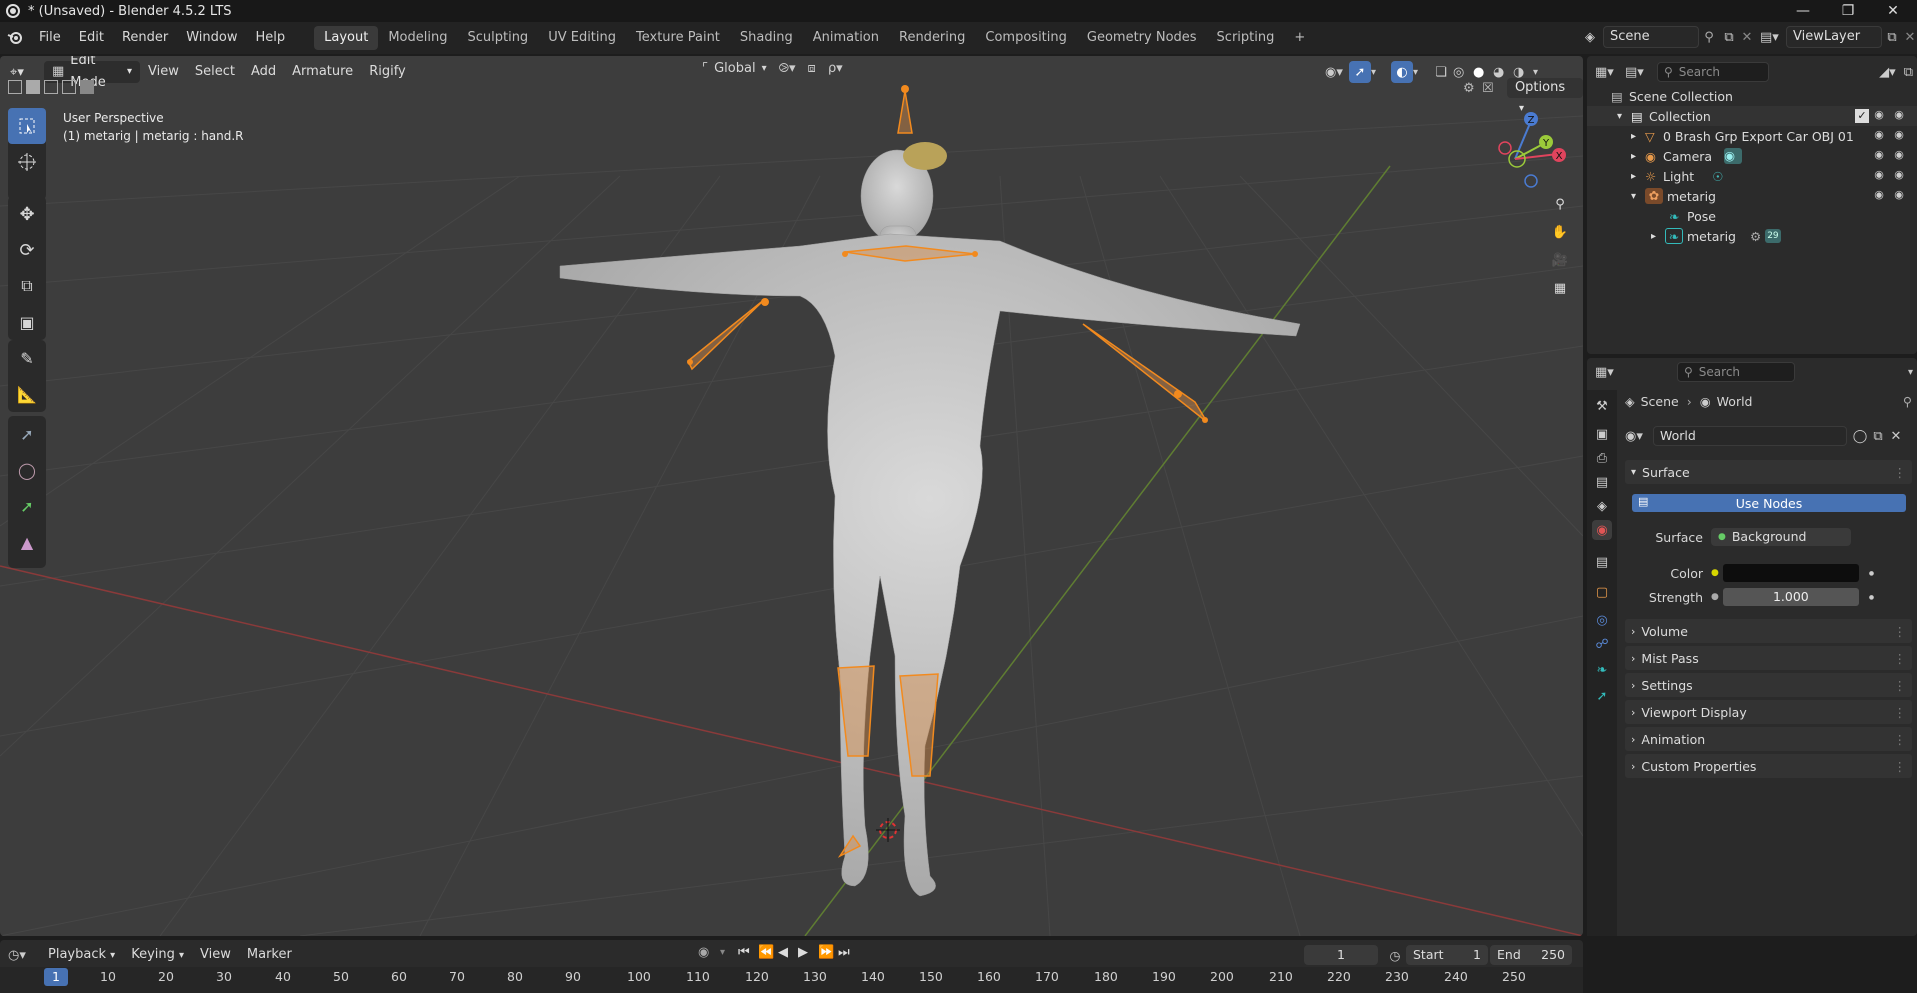 Image resolution: width=1917 pixels, height=993 pixels. Describe the element at coordinates (27, 162) in the screenshot. I see `cursor-tool` at that location.